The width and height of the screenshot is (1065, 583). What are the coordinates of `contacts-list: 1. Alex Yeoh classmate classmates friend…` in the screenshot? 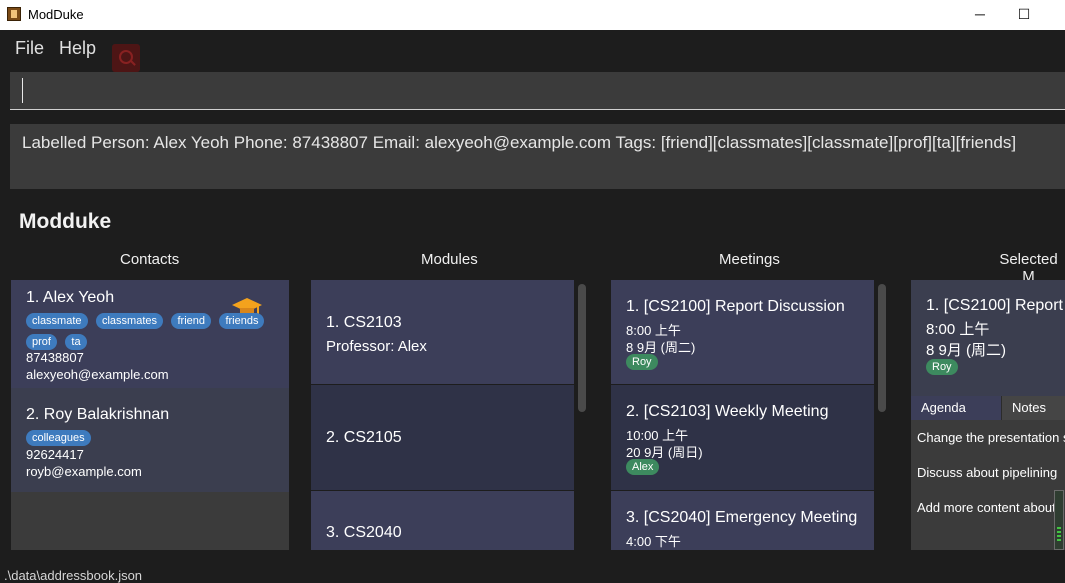 It's located at (150, 415).